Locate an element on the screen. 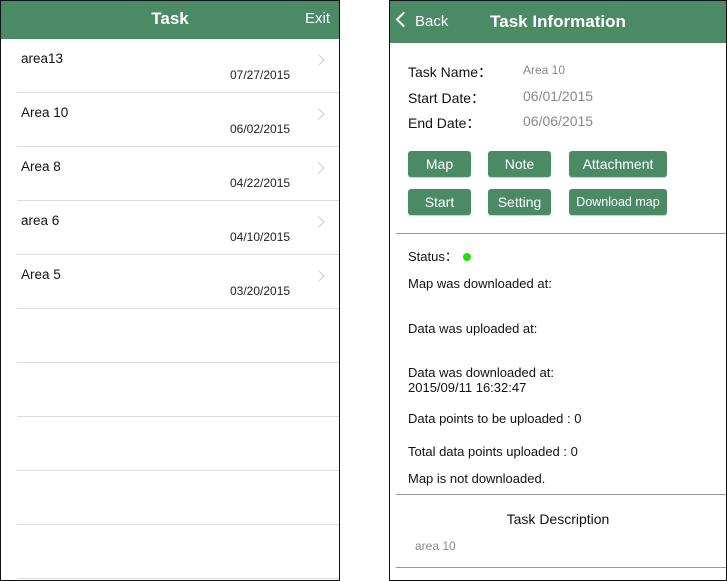  task-info-navbar: Back Task Information is located at coordinates (558, 22).